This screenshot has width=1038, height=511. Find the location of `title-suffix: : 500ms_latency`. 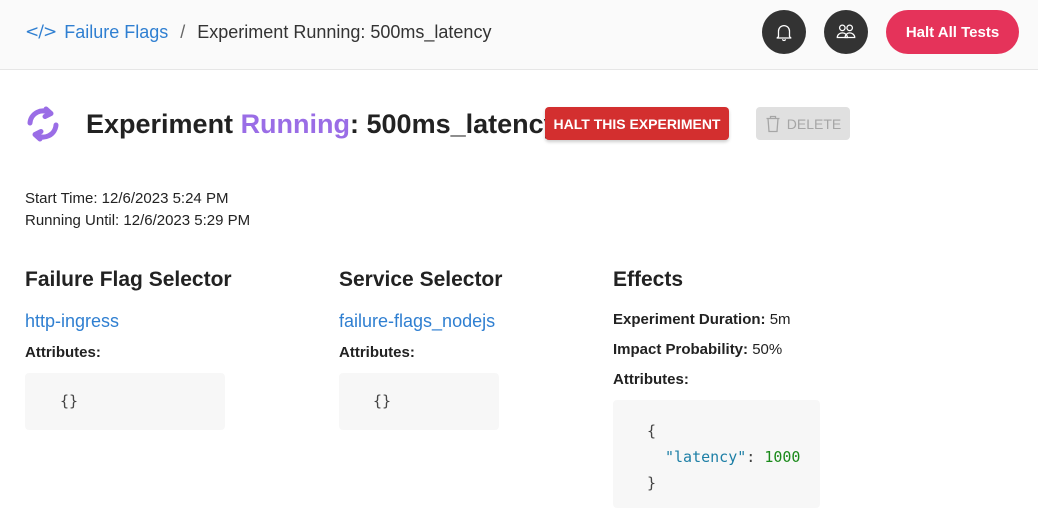

title-suffix: : 500ms_latency is located at coordinates (454, 123).